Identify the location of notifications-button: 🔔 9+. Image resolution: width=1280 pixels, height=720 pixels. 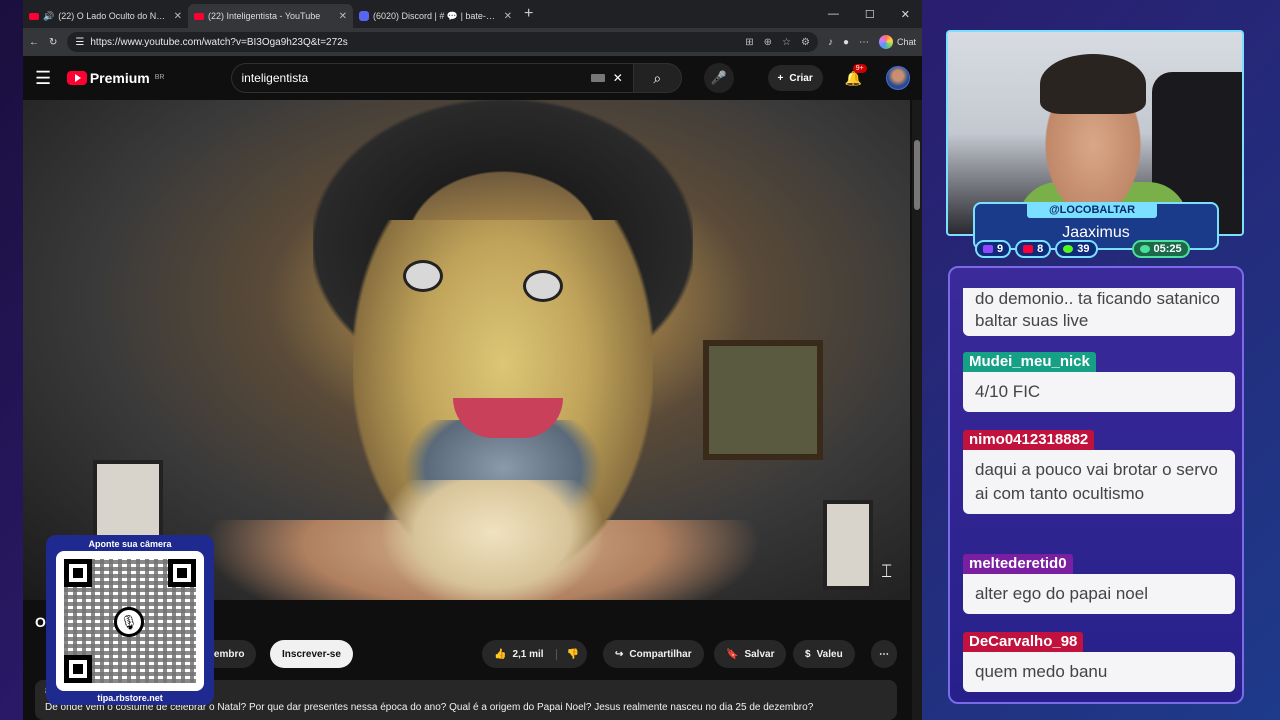
(856, 75).